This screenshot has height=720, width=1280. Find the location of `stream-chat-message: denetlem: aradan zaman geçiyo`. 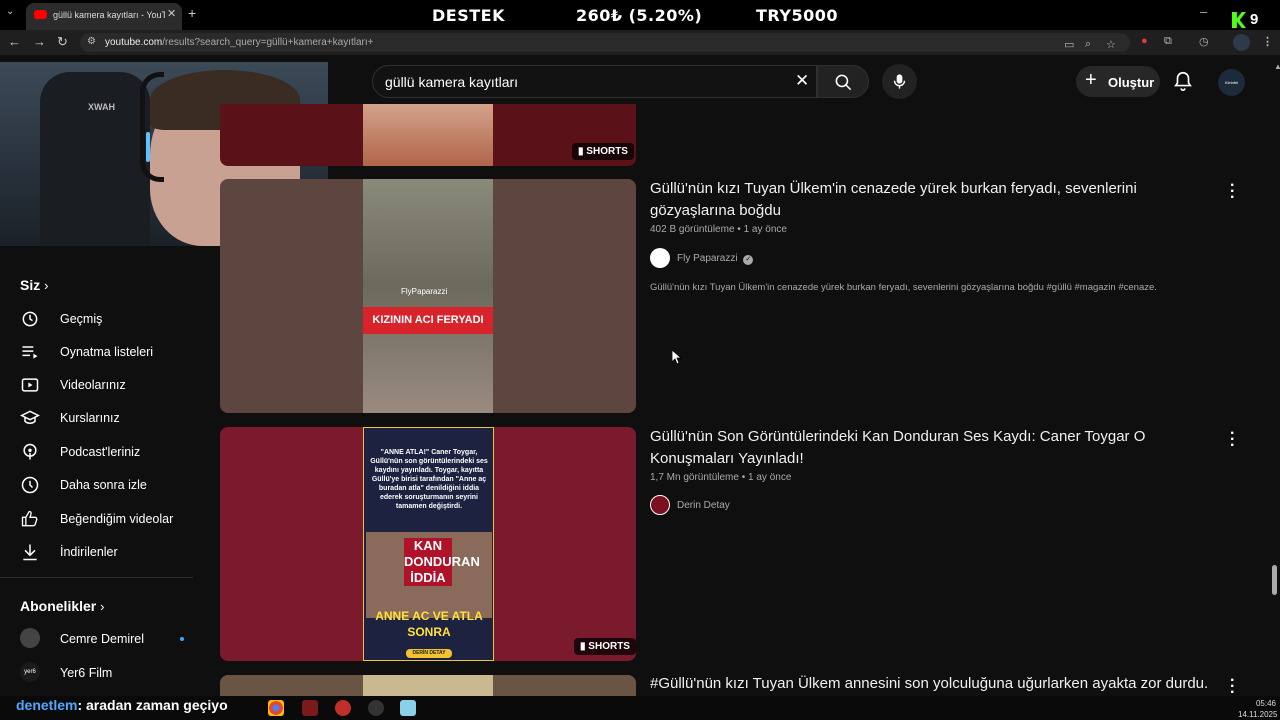

stream-chat-message: denetlem: aradan zaman geçiyo is located at coordinates (122, 705).